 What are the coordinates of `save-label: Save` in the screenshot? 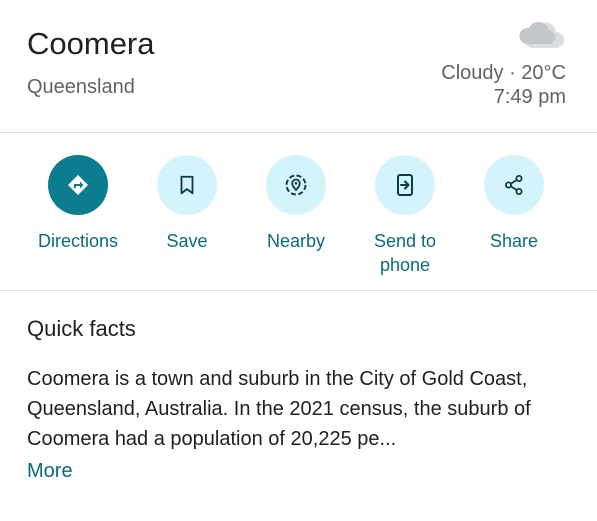 It's located at (187, 241).